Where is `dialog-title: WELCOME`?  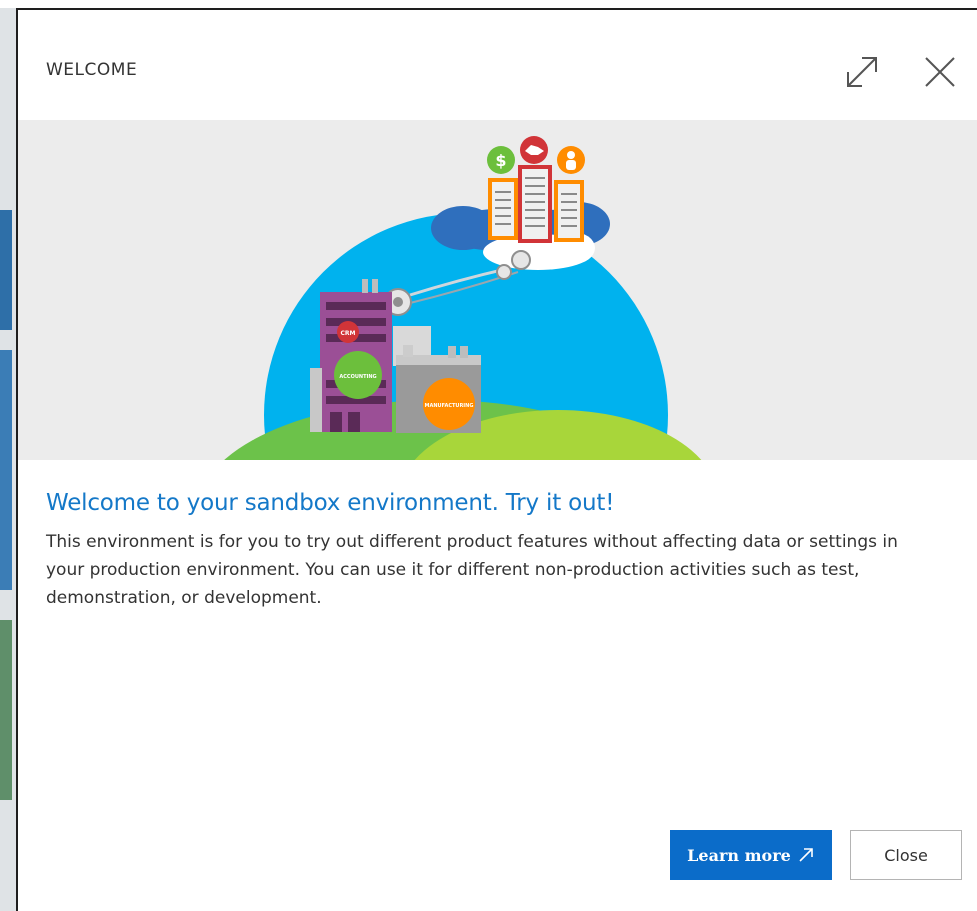
dialog-title: WELCOME is located at coordinates (92, 70).